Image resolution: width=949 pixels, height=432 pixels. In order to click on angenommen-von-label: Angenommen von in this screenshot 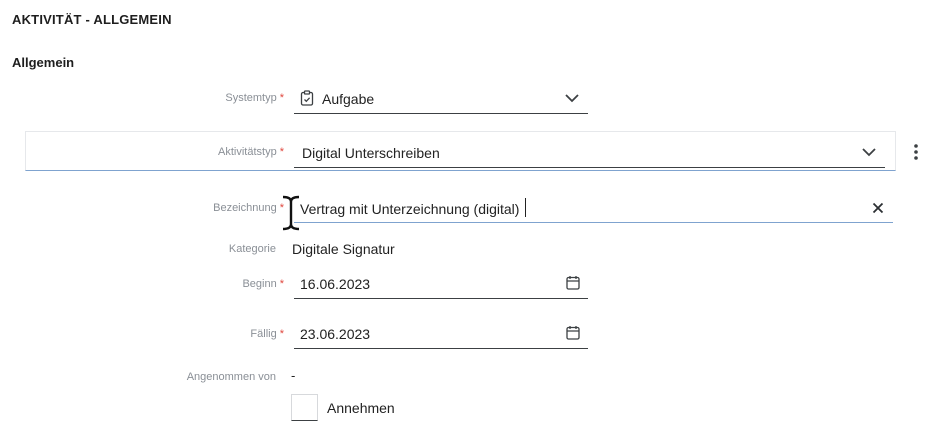, I will do `click(231, 377)`.